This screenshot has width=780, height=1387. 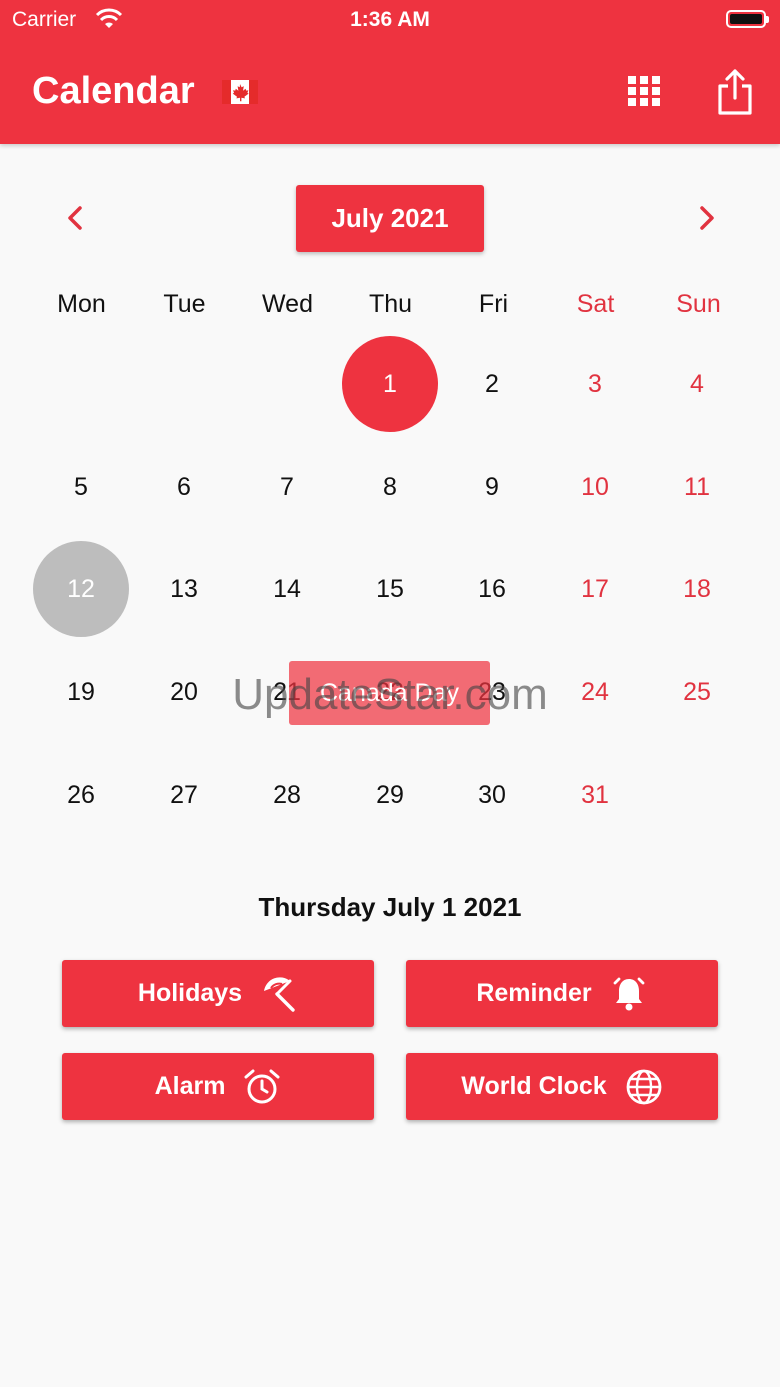 What do you see at coordinates (390, 795) in the screenshot?
I see `day-cell: 29` at bounding box center [390, 795].